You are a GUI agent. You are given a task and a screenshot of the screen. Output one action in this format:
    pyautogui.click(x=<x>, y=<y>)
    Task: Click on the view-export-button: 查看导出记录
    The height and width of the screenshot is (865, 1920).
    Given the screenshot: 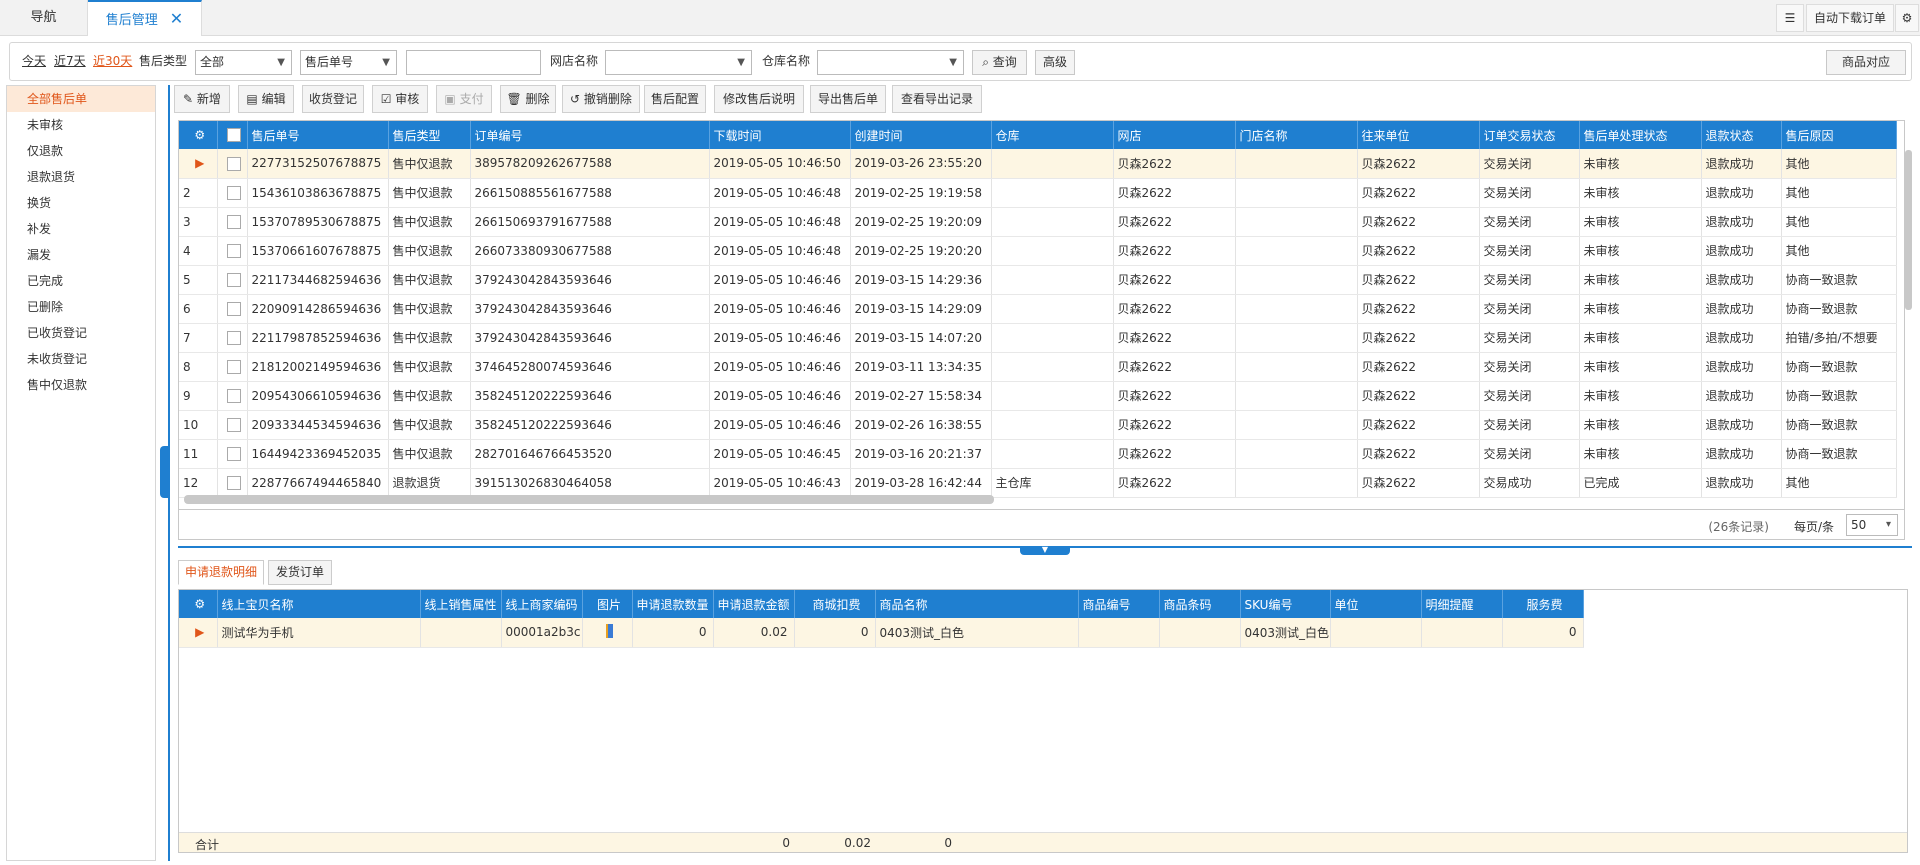 What is the action you would take?
    pyautogui.click(x=937, y=99)
    